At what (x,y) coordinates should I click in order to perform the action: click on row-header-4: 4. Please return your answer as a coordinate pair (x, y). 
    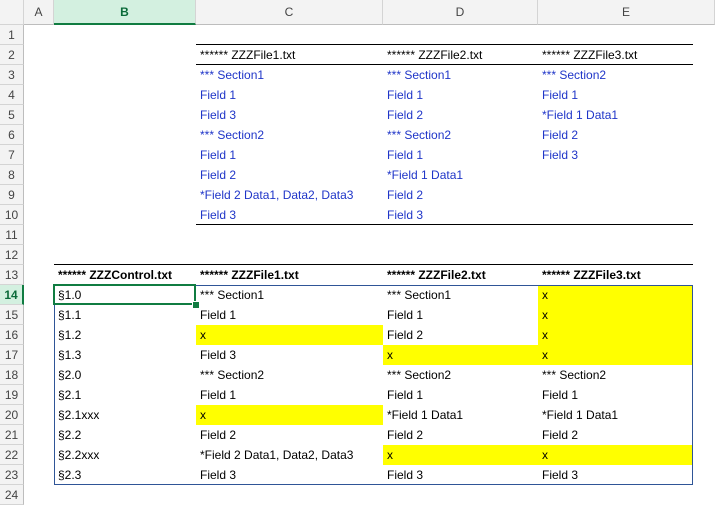
    Looking at the image, I should click on (12, 95).